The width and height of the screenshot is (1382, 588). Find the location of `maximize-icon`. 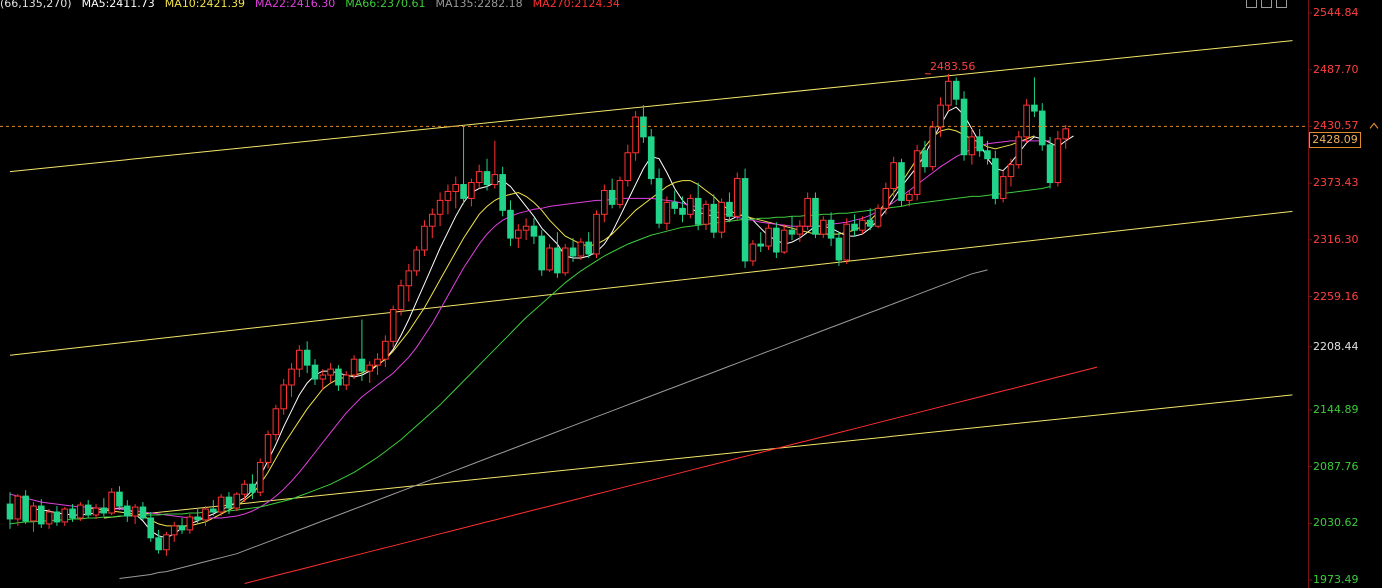

maximize-icon is located at coordinates (1281, 4).